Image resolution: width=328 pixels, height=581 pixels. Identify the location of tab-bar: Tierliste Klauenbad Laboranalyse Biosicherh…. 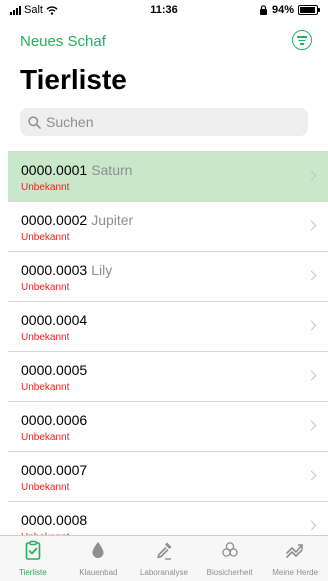
(164, 558).